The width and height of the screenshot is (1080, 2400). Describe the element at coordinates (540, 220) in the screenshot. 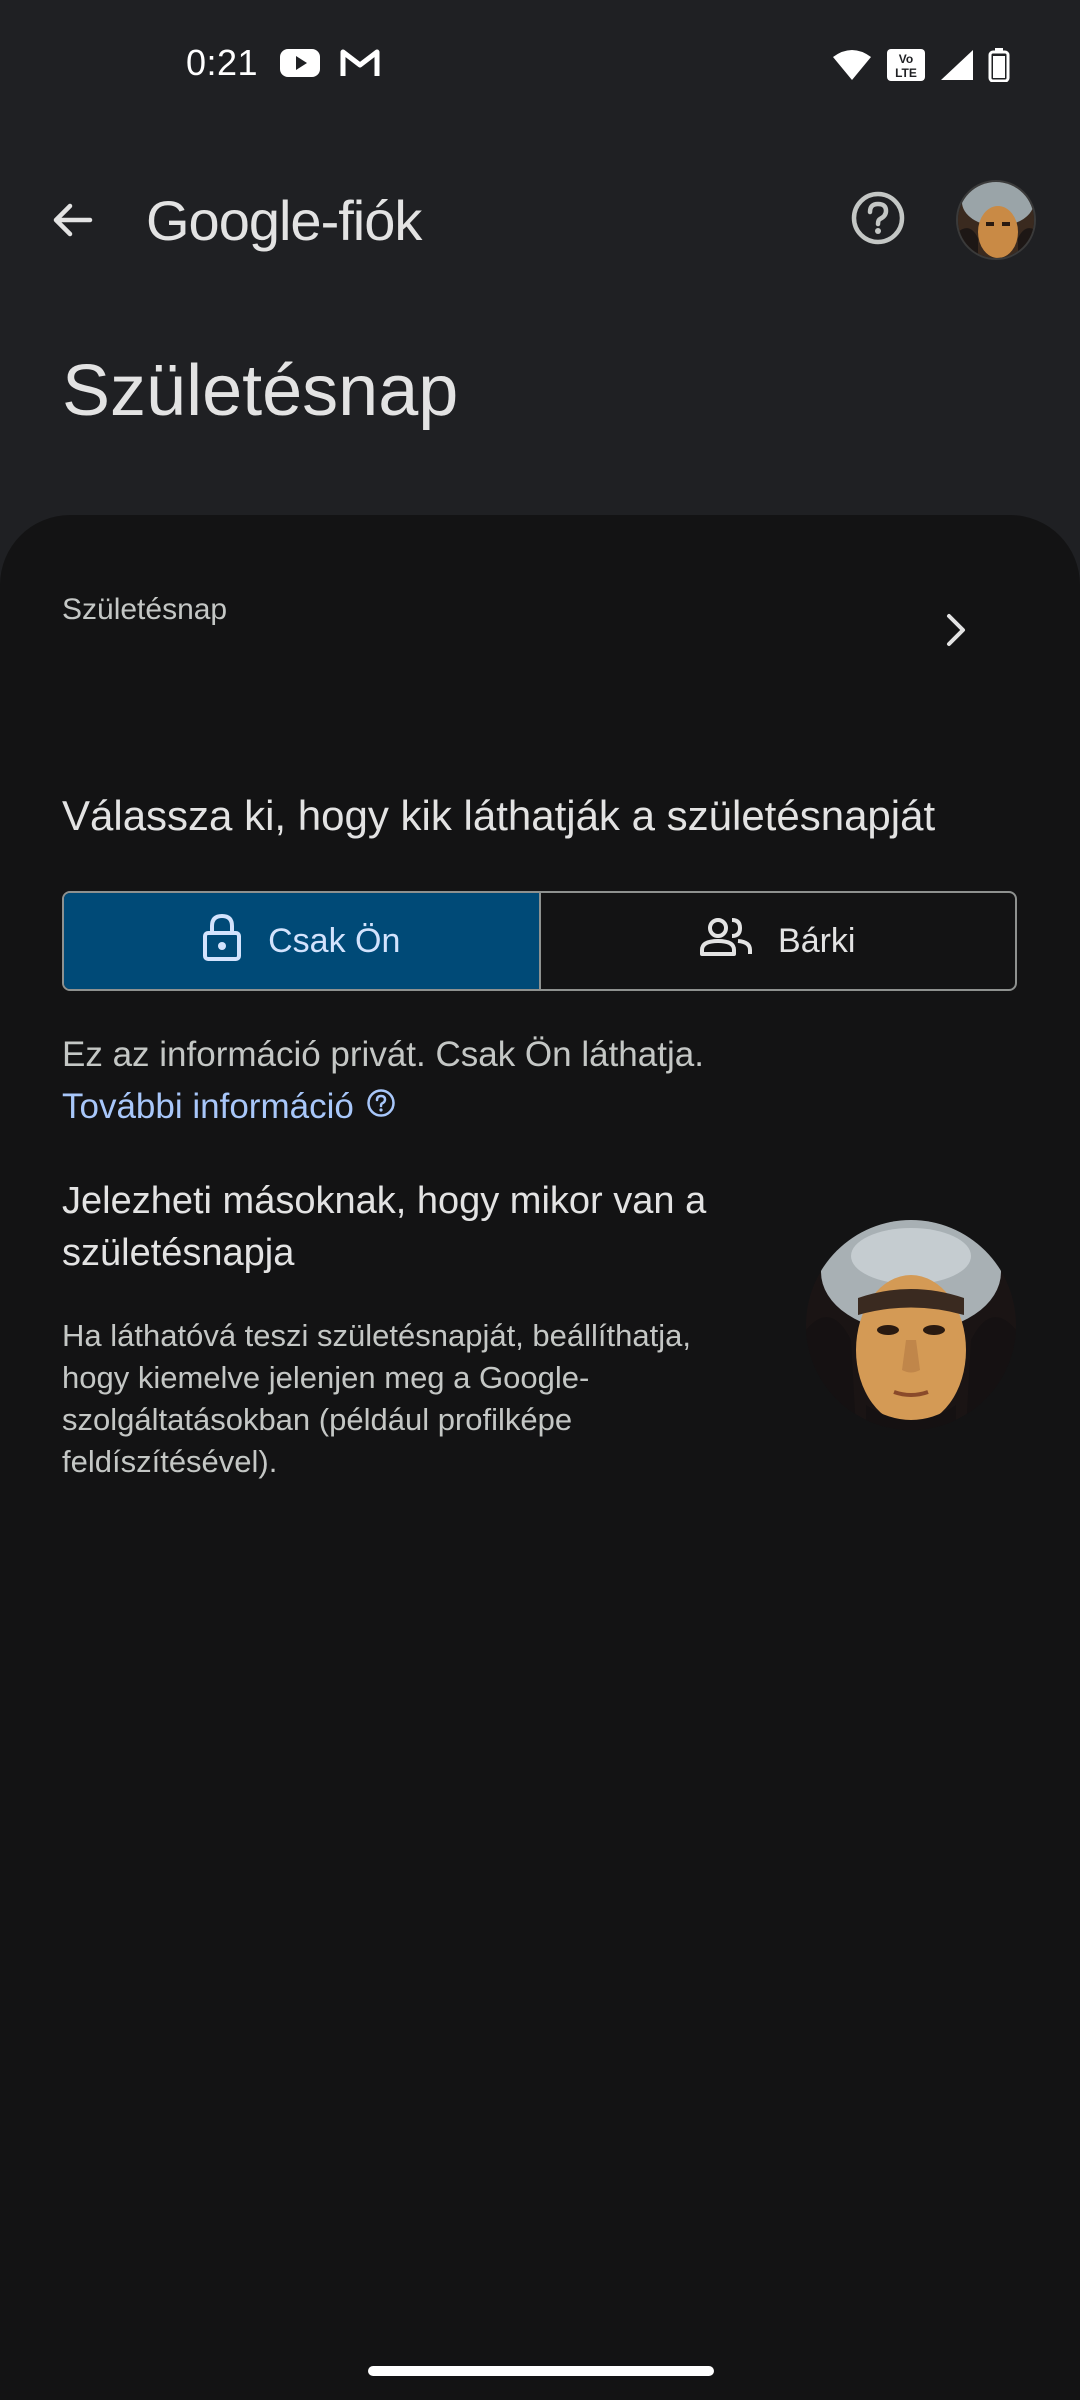

I see `app-bar: Google-fiók` at that location.